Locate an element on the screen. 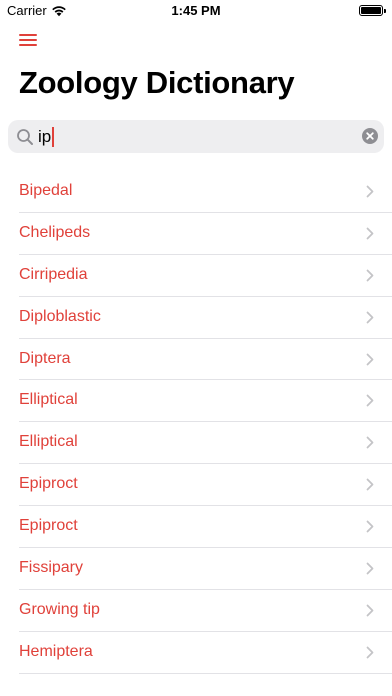 The height and width of the screenshot is (696, 392). term-label: Fissipary is located at coordinates (51, 568).